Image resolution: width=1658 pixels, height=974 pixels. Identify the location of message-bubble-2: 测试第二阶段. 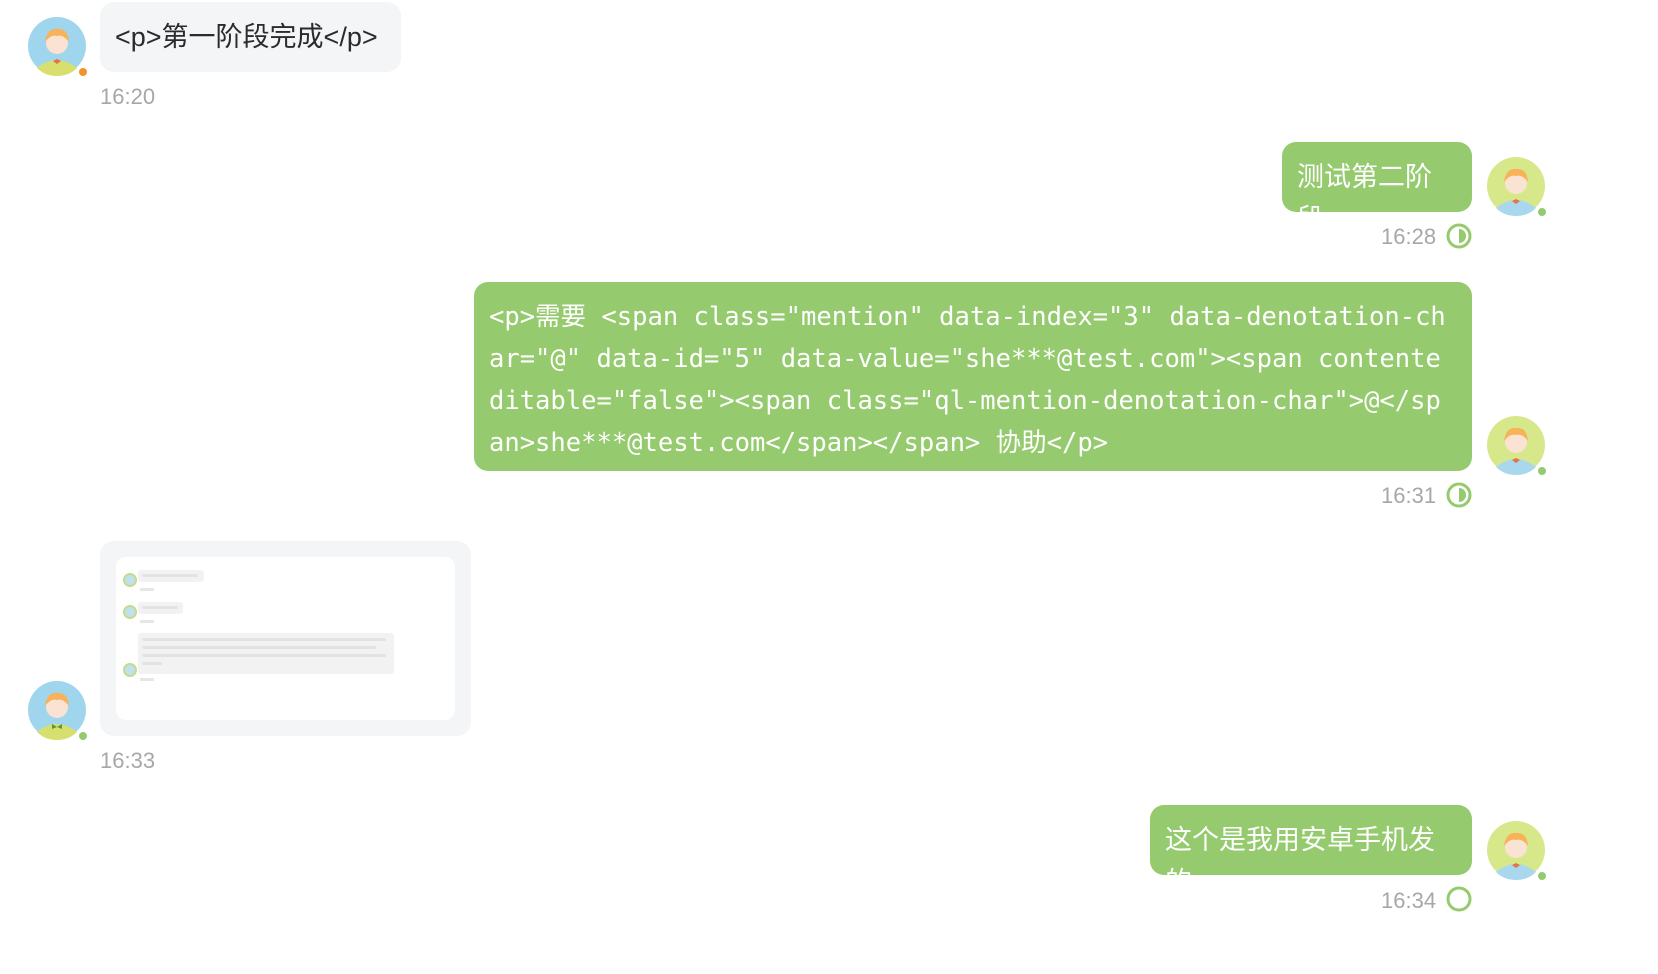
(1377, 188).